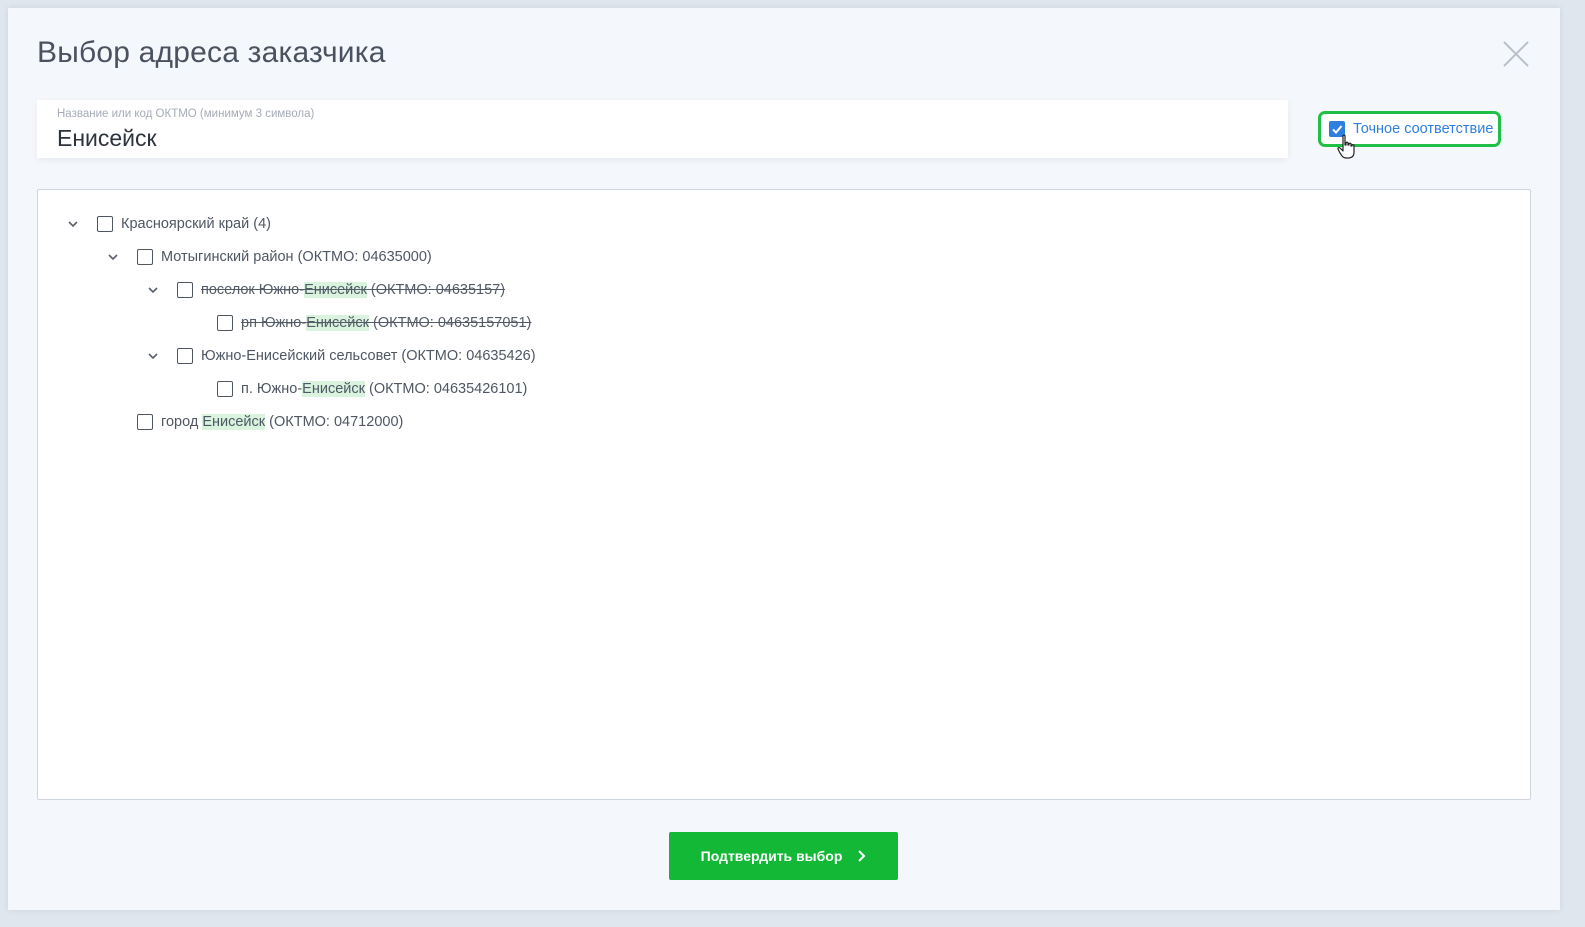  I want to click on exact-match-check, so click(1337, 129).